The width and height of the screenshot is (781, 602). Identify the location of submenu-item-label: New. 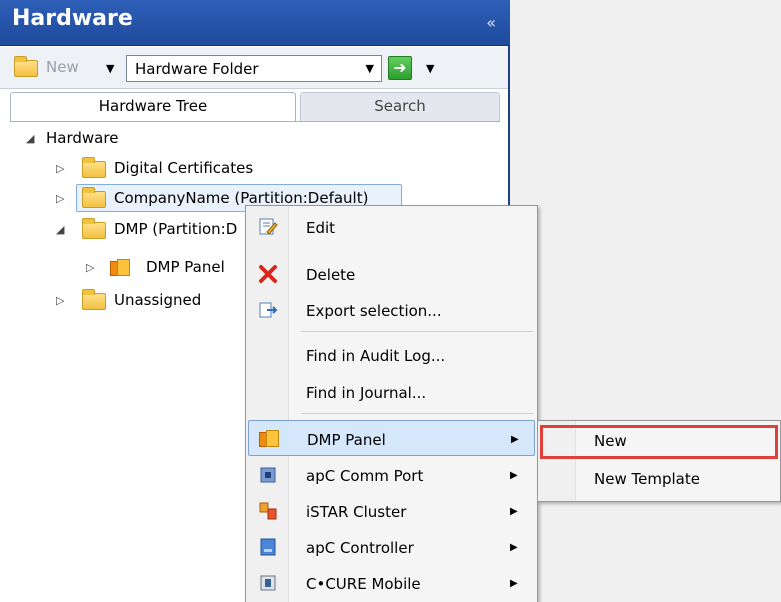
(610, 441).